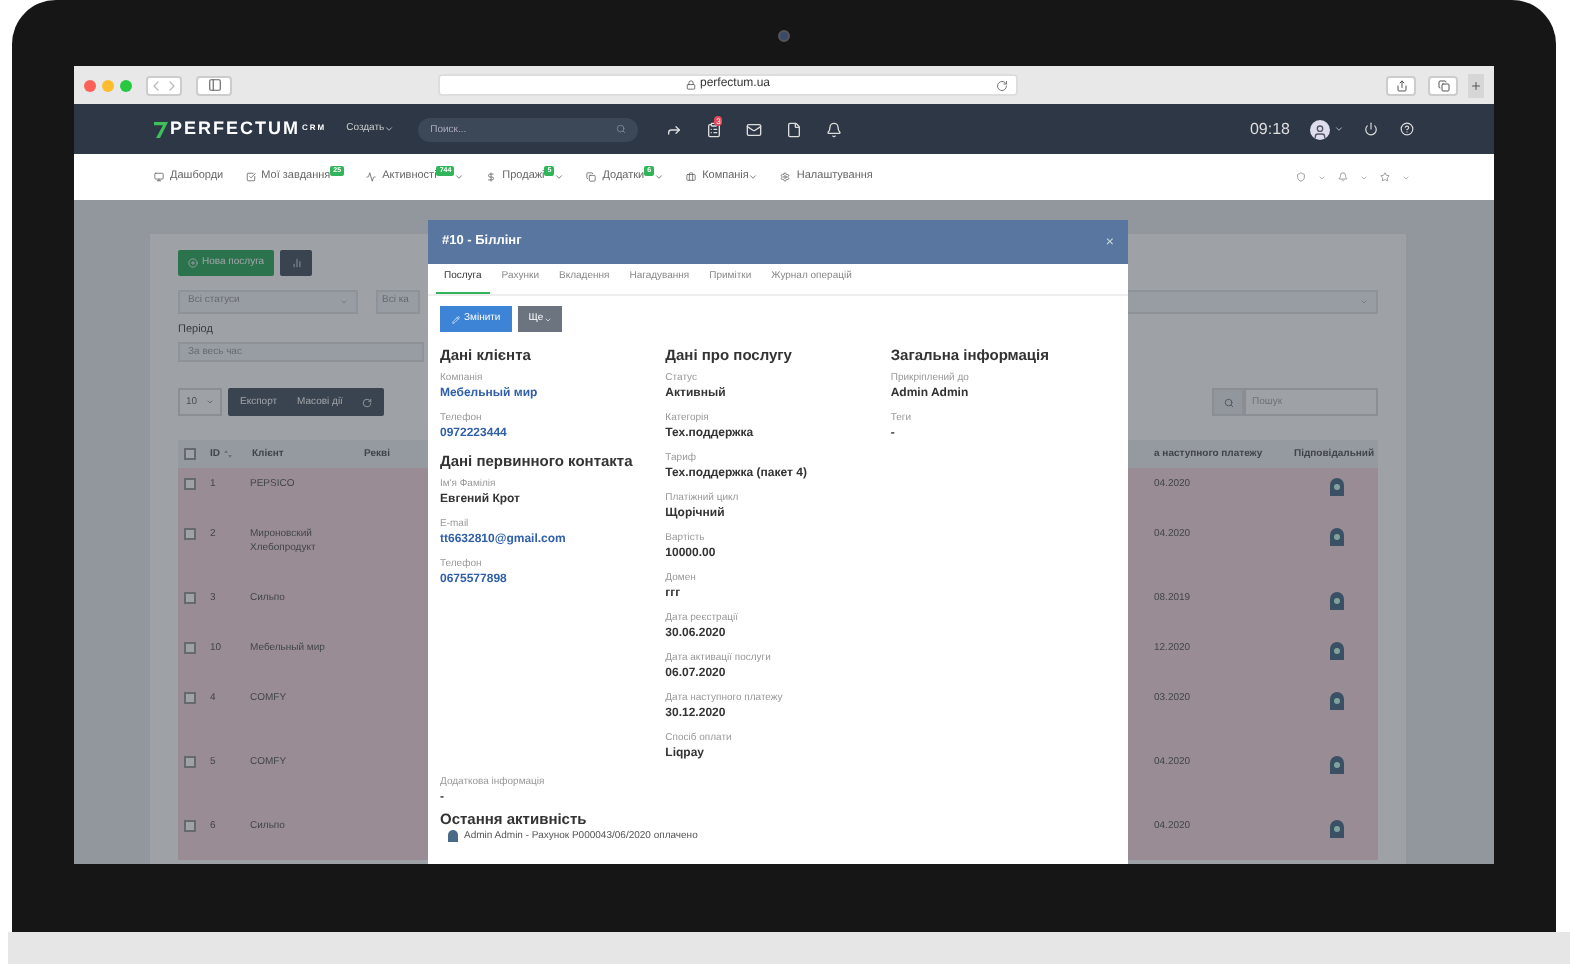 This screenshot has height=964, width=1570. What do you see at coordinates (1385, 177) in the screenshot?
I see `star-icon` at bounding box center [1385, 177].